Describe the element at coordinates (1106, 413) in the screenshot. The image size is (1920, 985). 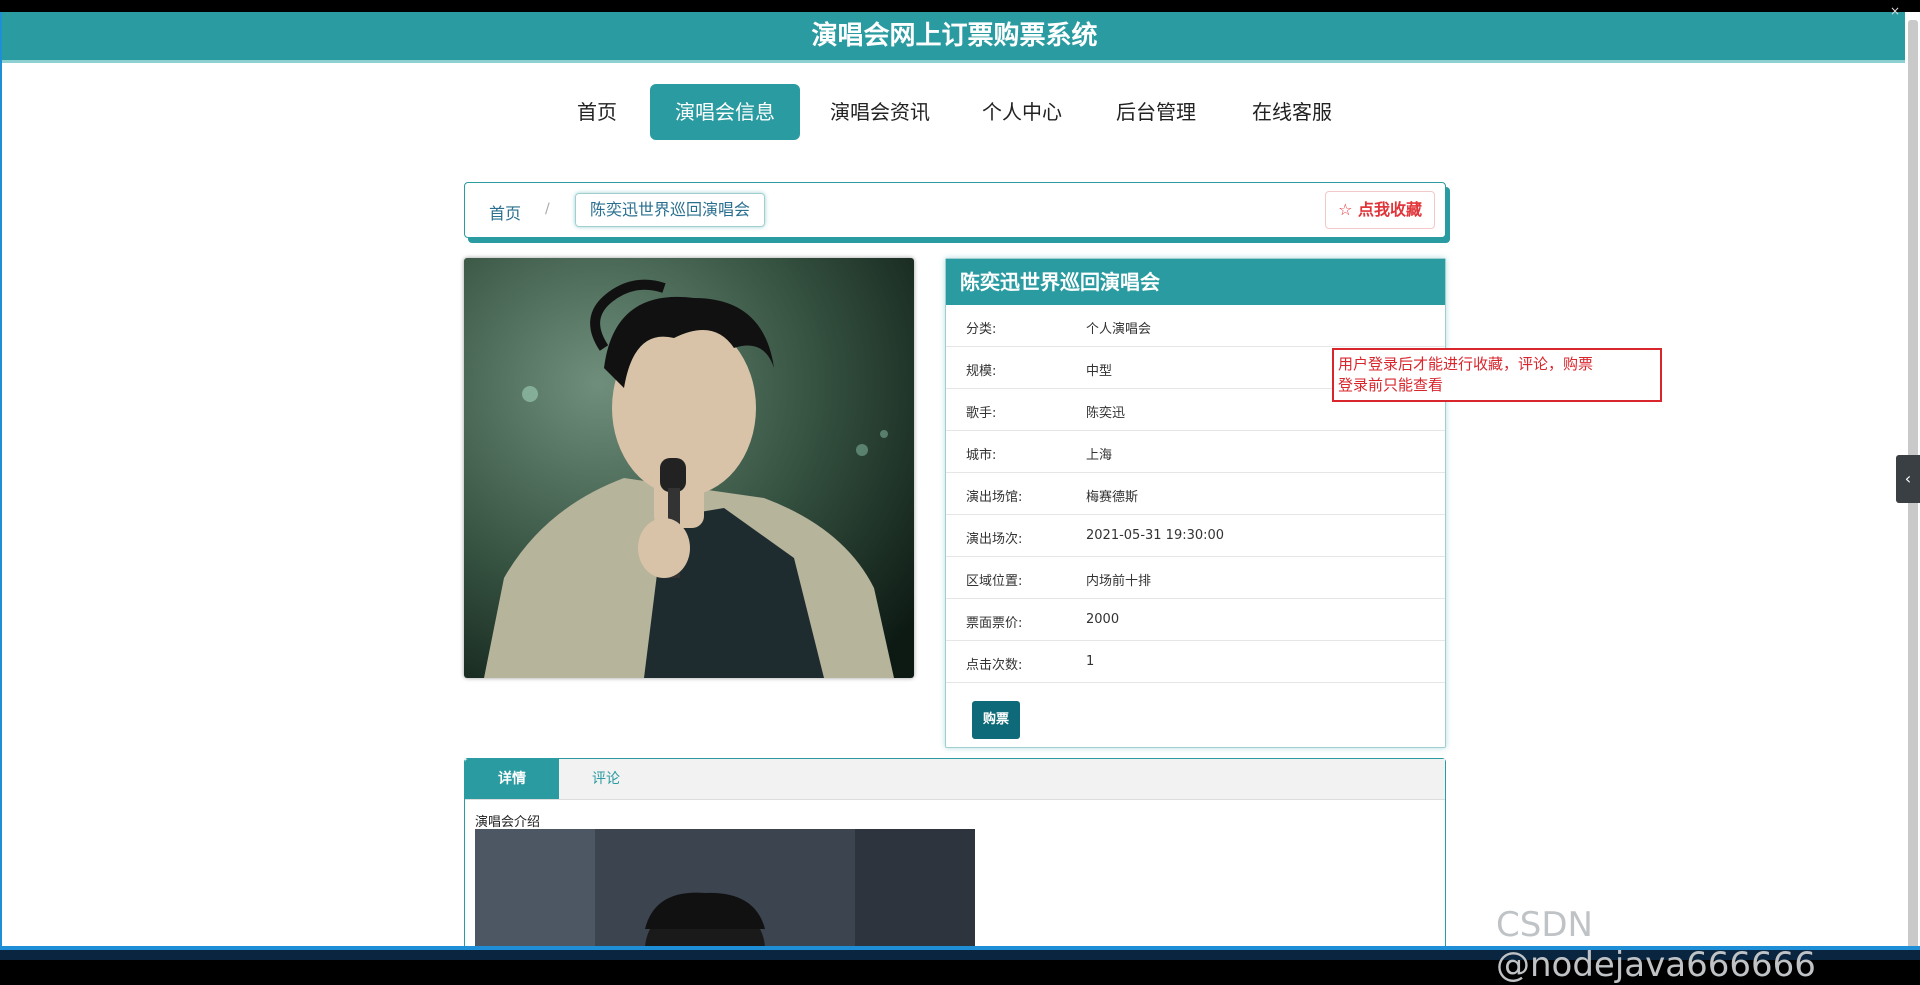
I see `detail-value: 陈奕迅` at that location.